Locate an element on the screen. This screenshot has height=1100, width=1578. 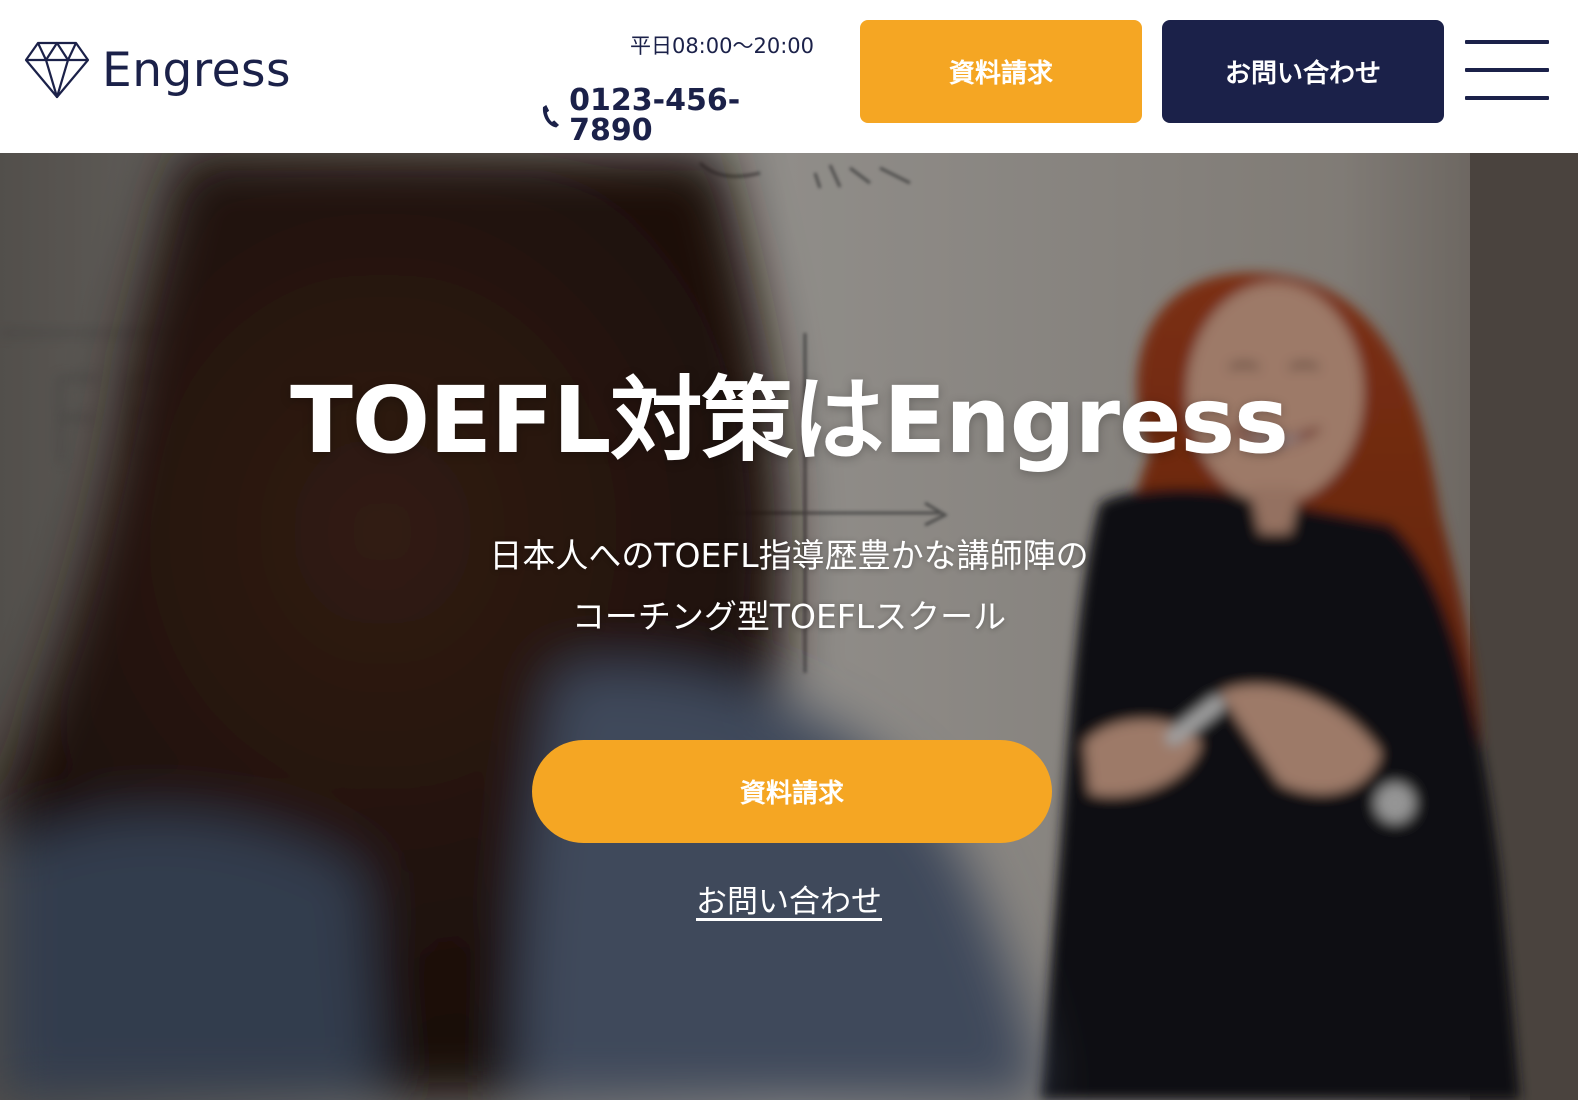
hamburger-icon is located at coordinates (1507, 71).